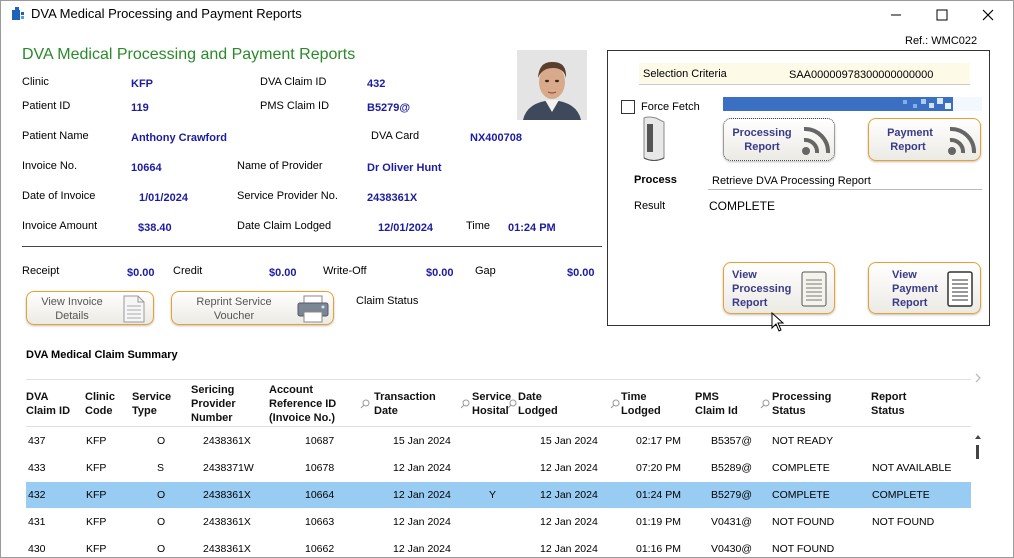  I want to click on column-header-text: Clinic, so click(100, 397).